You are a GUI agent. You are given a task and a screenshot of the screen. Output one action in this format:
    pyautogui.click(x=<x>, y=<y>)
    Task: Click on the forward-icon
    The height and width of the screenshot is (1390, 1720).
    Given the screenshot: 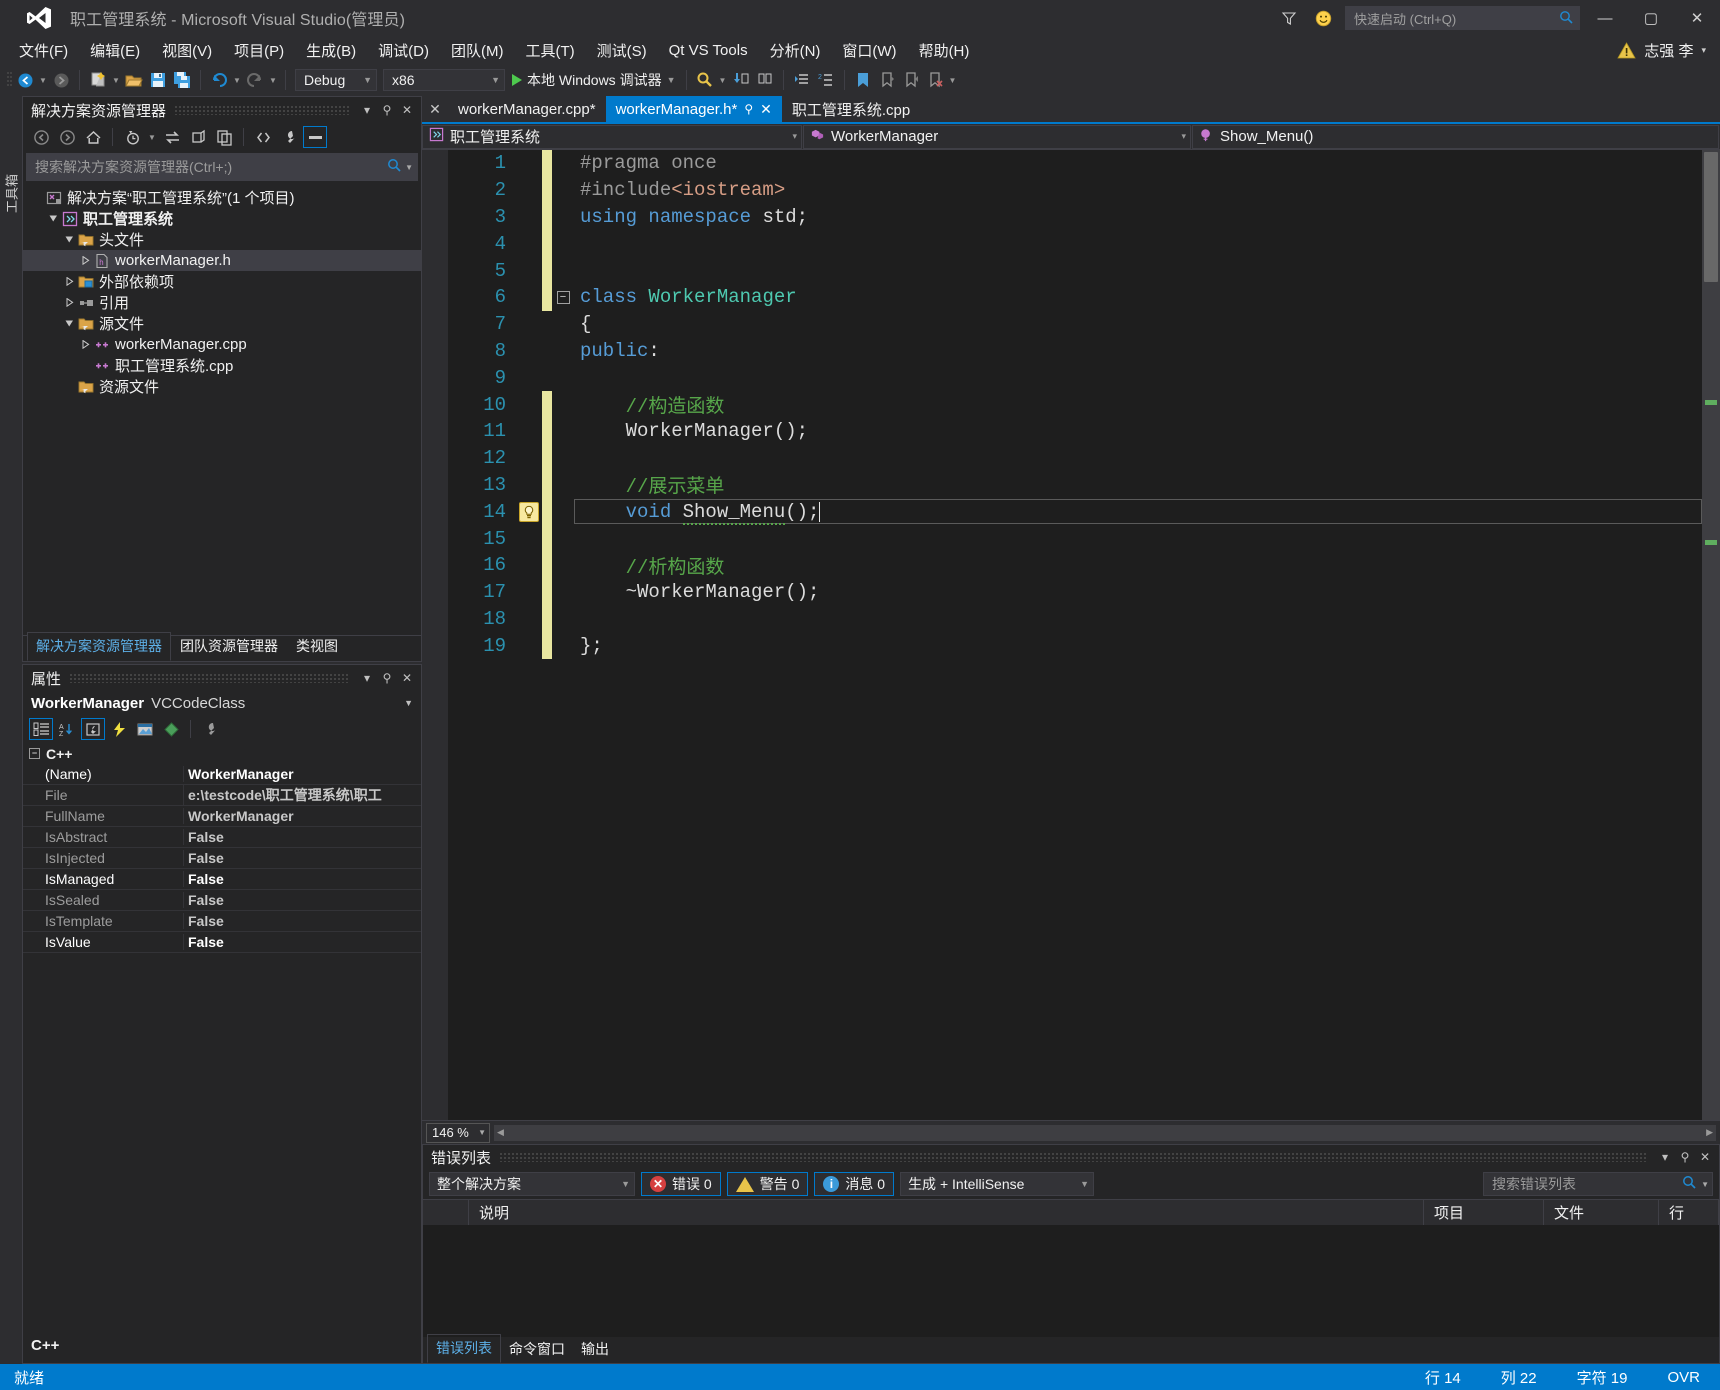 What is the action you would take?
    pyautogui.click(x=67, y=137)
    